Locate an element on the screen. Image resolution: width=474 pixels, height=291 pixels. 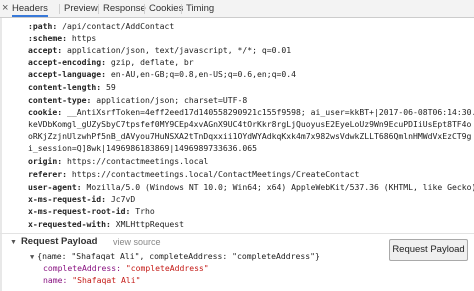
header-row: accept-encoding: gzip, deflate, br is located at coordinates (111, 62).